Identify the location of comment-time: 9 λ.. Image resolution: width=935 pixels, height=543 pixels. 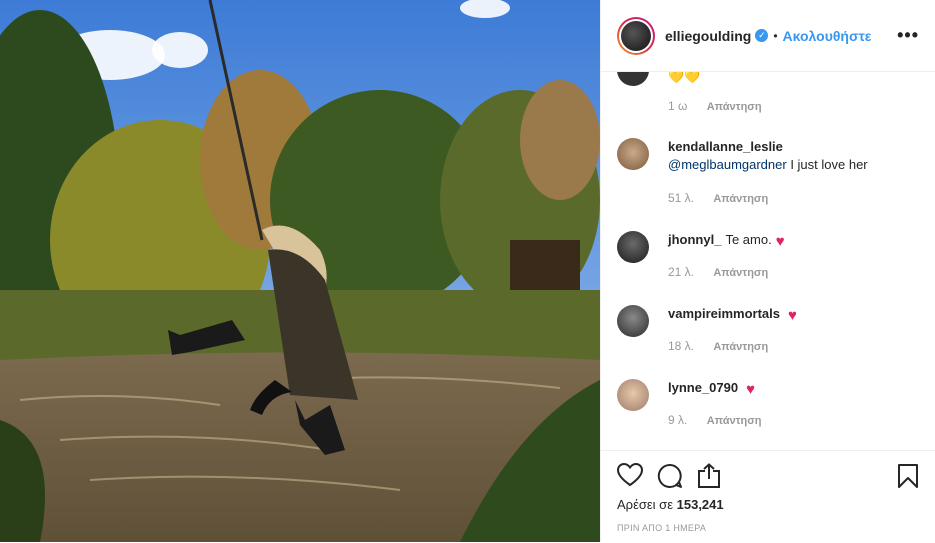
(678, 420).